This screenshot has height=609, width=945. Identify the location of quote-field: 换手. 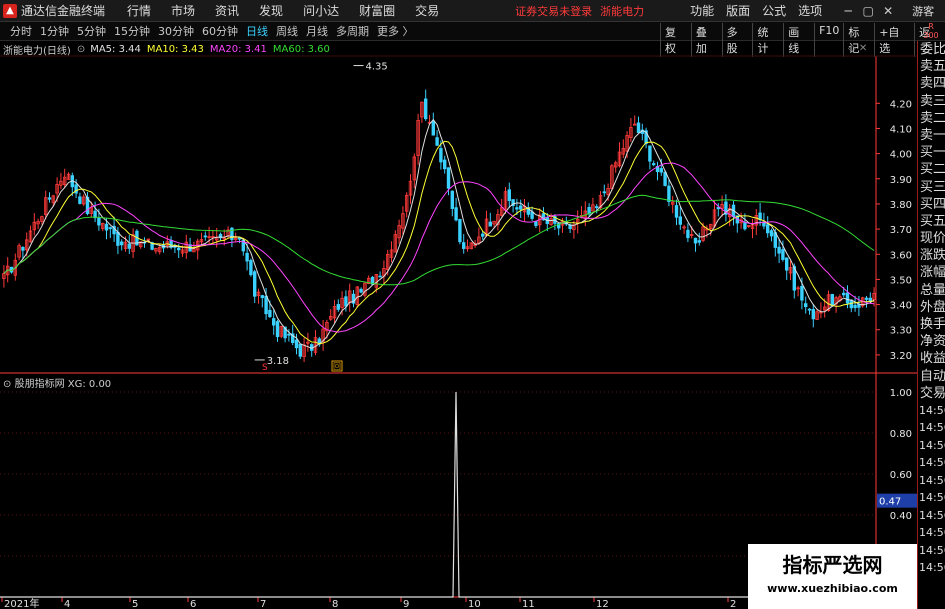
(932, 324).